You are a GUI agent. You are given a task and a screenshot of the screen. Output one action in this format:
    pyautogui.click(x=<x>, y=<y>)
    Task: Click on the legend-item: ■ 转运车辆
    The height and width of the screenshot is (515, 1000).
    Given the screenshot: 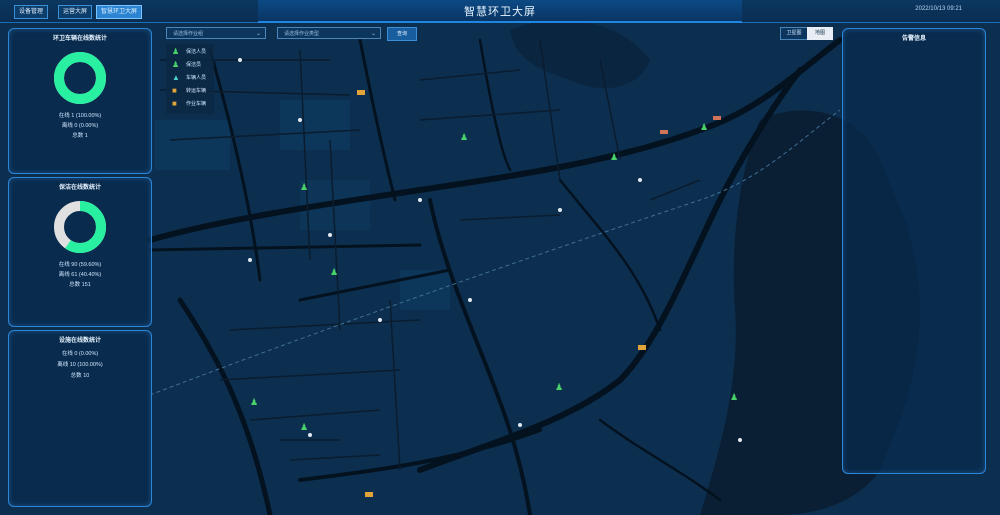 What is the action you would take?
    pyautogui.click(x=190, y=91)
    